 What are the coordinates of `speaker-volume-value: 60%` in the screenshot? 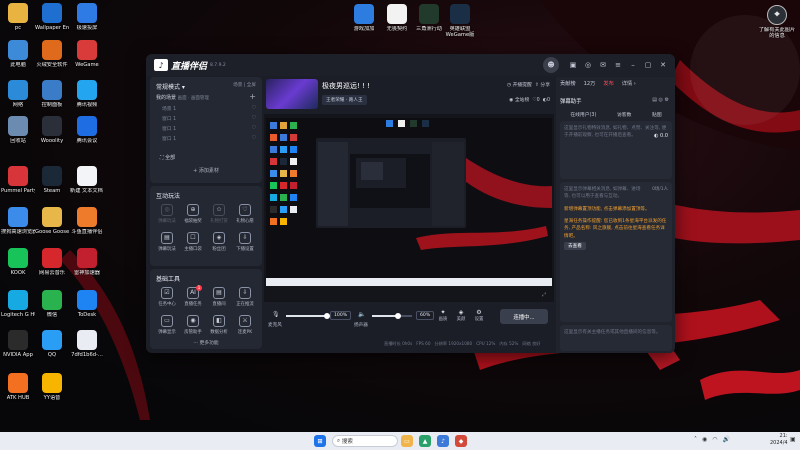 It's located at (425, 315).